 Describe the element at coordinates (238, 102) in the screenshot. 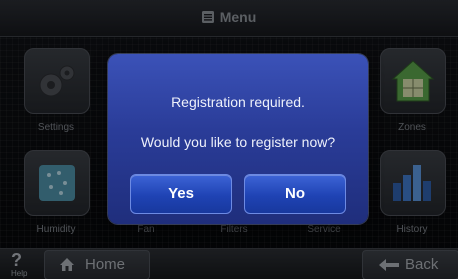

I see `dialog-message: Registration required.` at that location.